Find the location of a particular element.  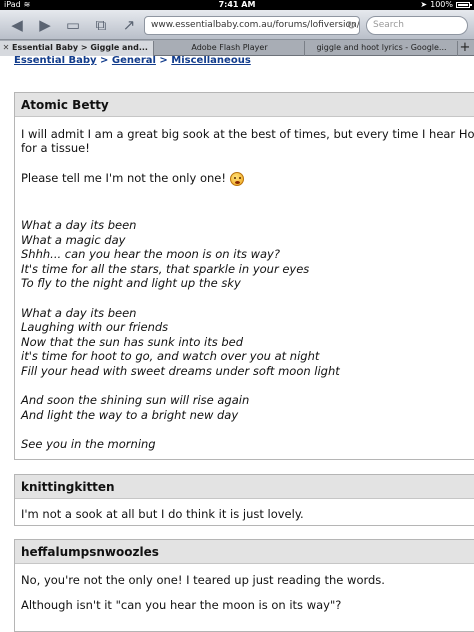

search-input: Search is located at coordinates (417, 25).